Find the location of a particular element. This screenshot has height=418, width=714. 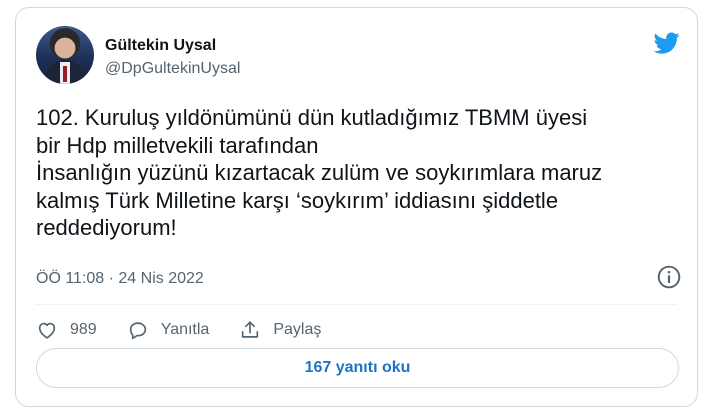

avatar-tie is located at coordinates (65, 74).